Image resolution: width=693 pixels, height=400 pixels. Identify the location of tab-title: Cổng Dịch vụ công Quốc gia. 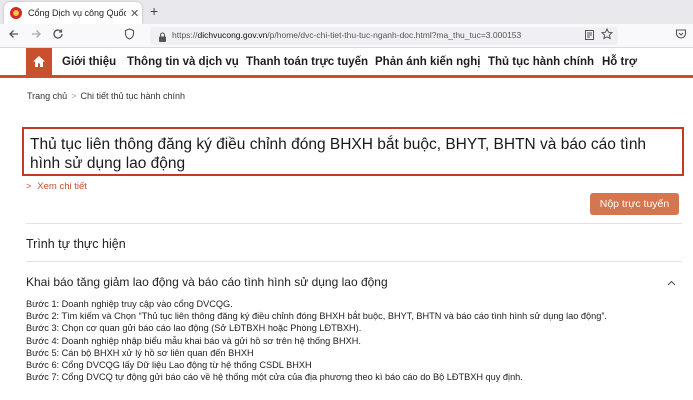
(77, 13).